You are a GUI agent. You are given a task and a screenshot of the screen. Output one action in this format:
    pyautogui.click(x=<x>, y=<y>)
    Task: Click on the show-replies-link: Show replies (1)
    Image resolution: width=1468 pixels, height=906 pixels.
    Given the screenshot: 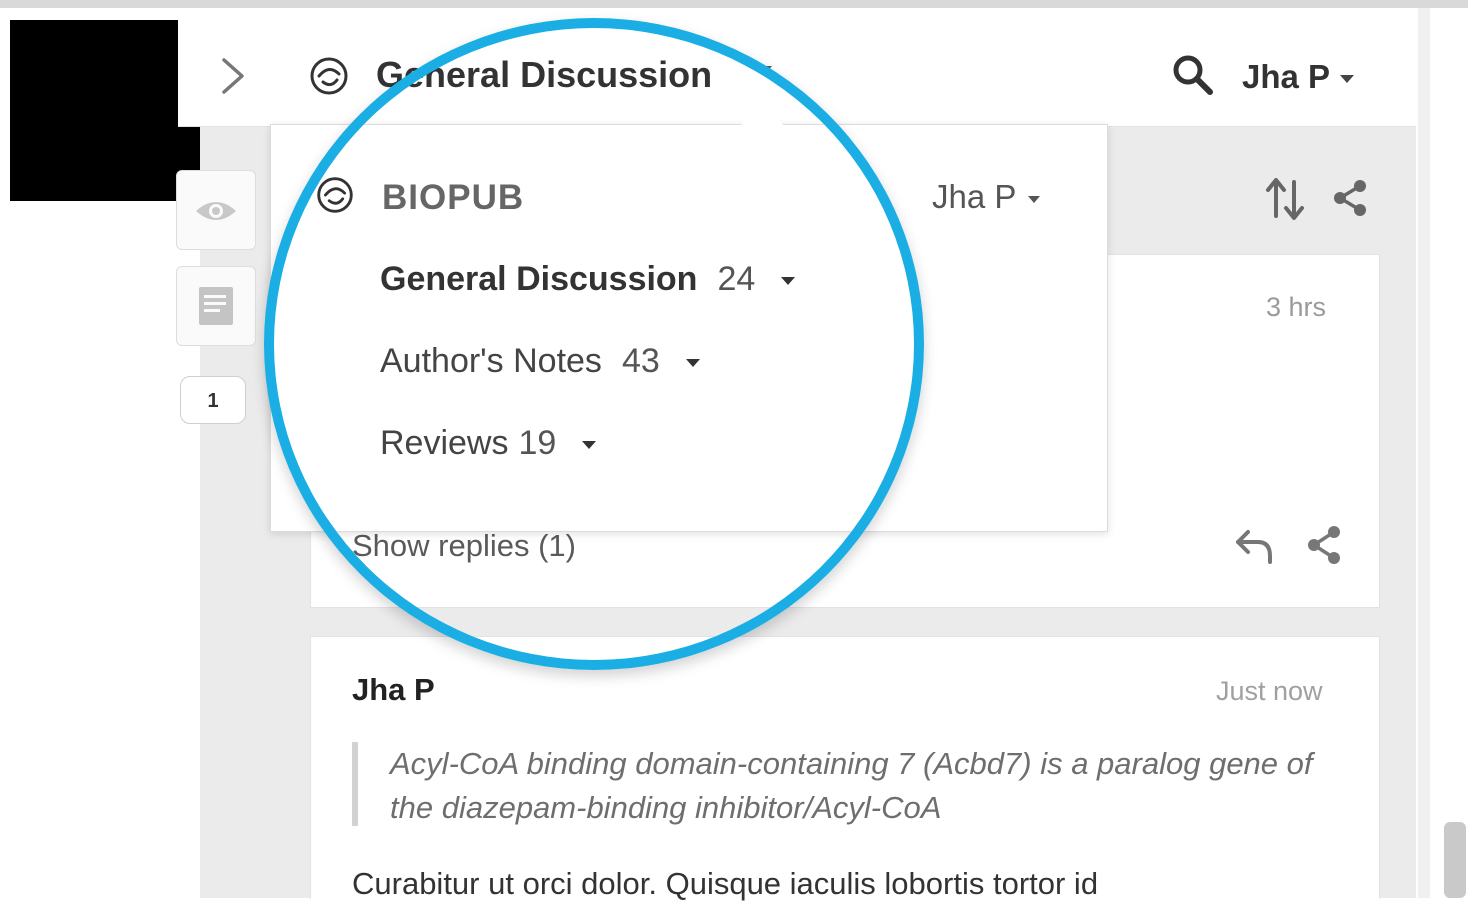 What is the action you would take?
    pyautogui.click(x=464, y=546)
    